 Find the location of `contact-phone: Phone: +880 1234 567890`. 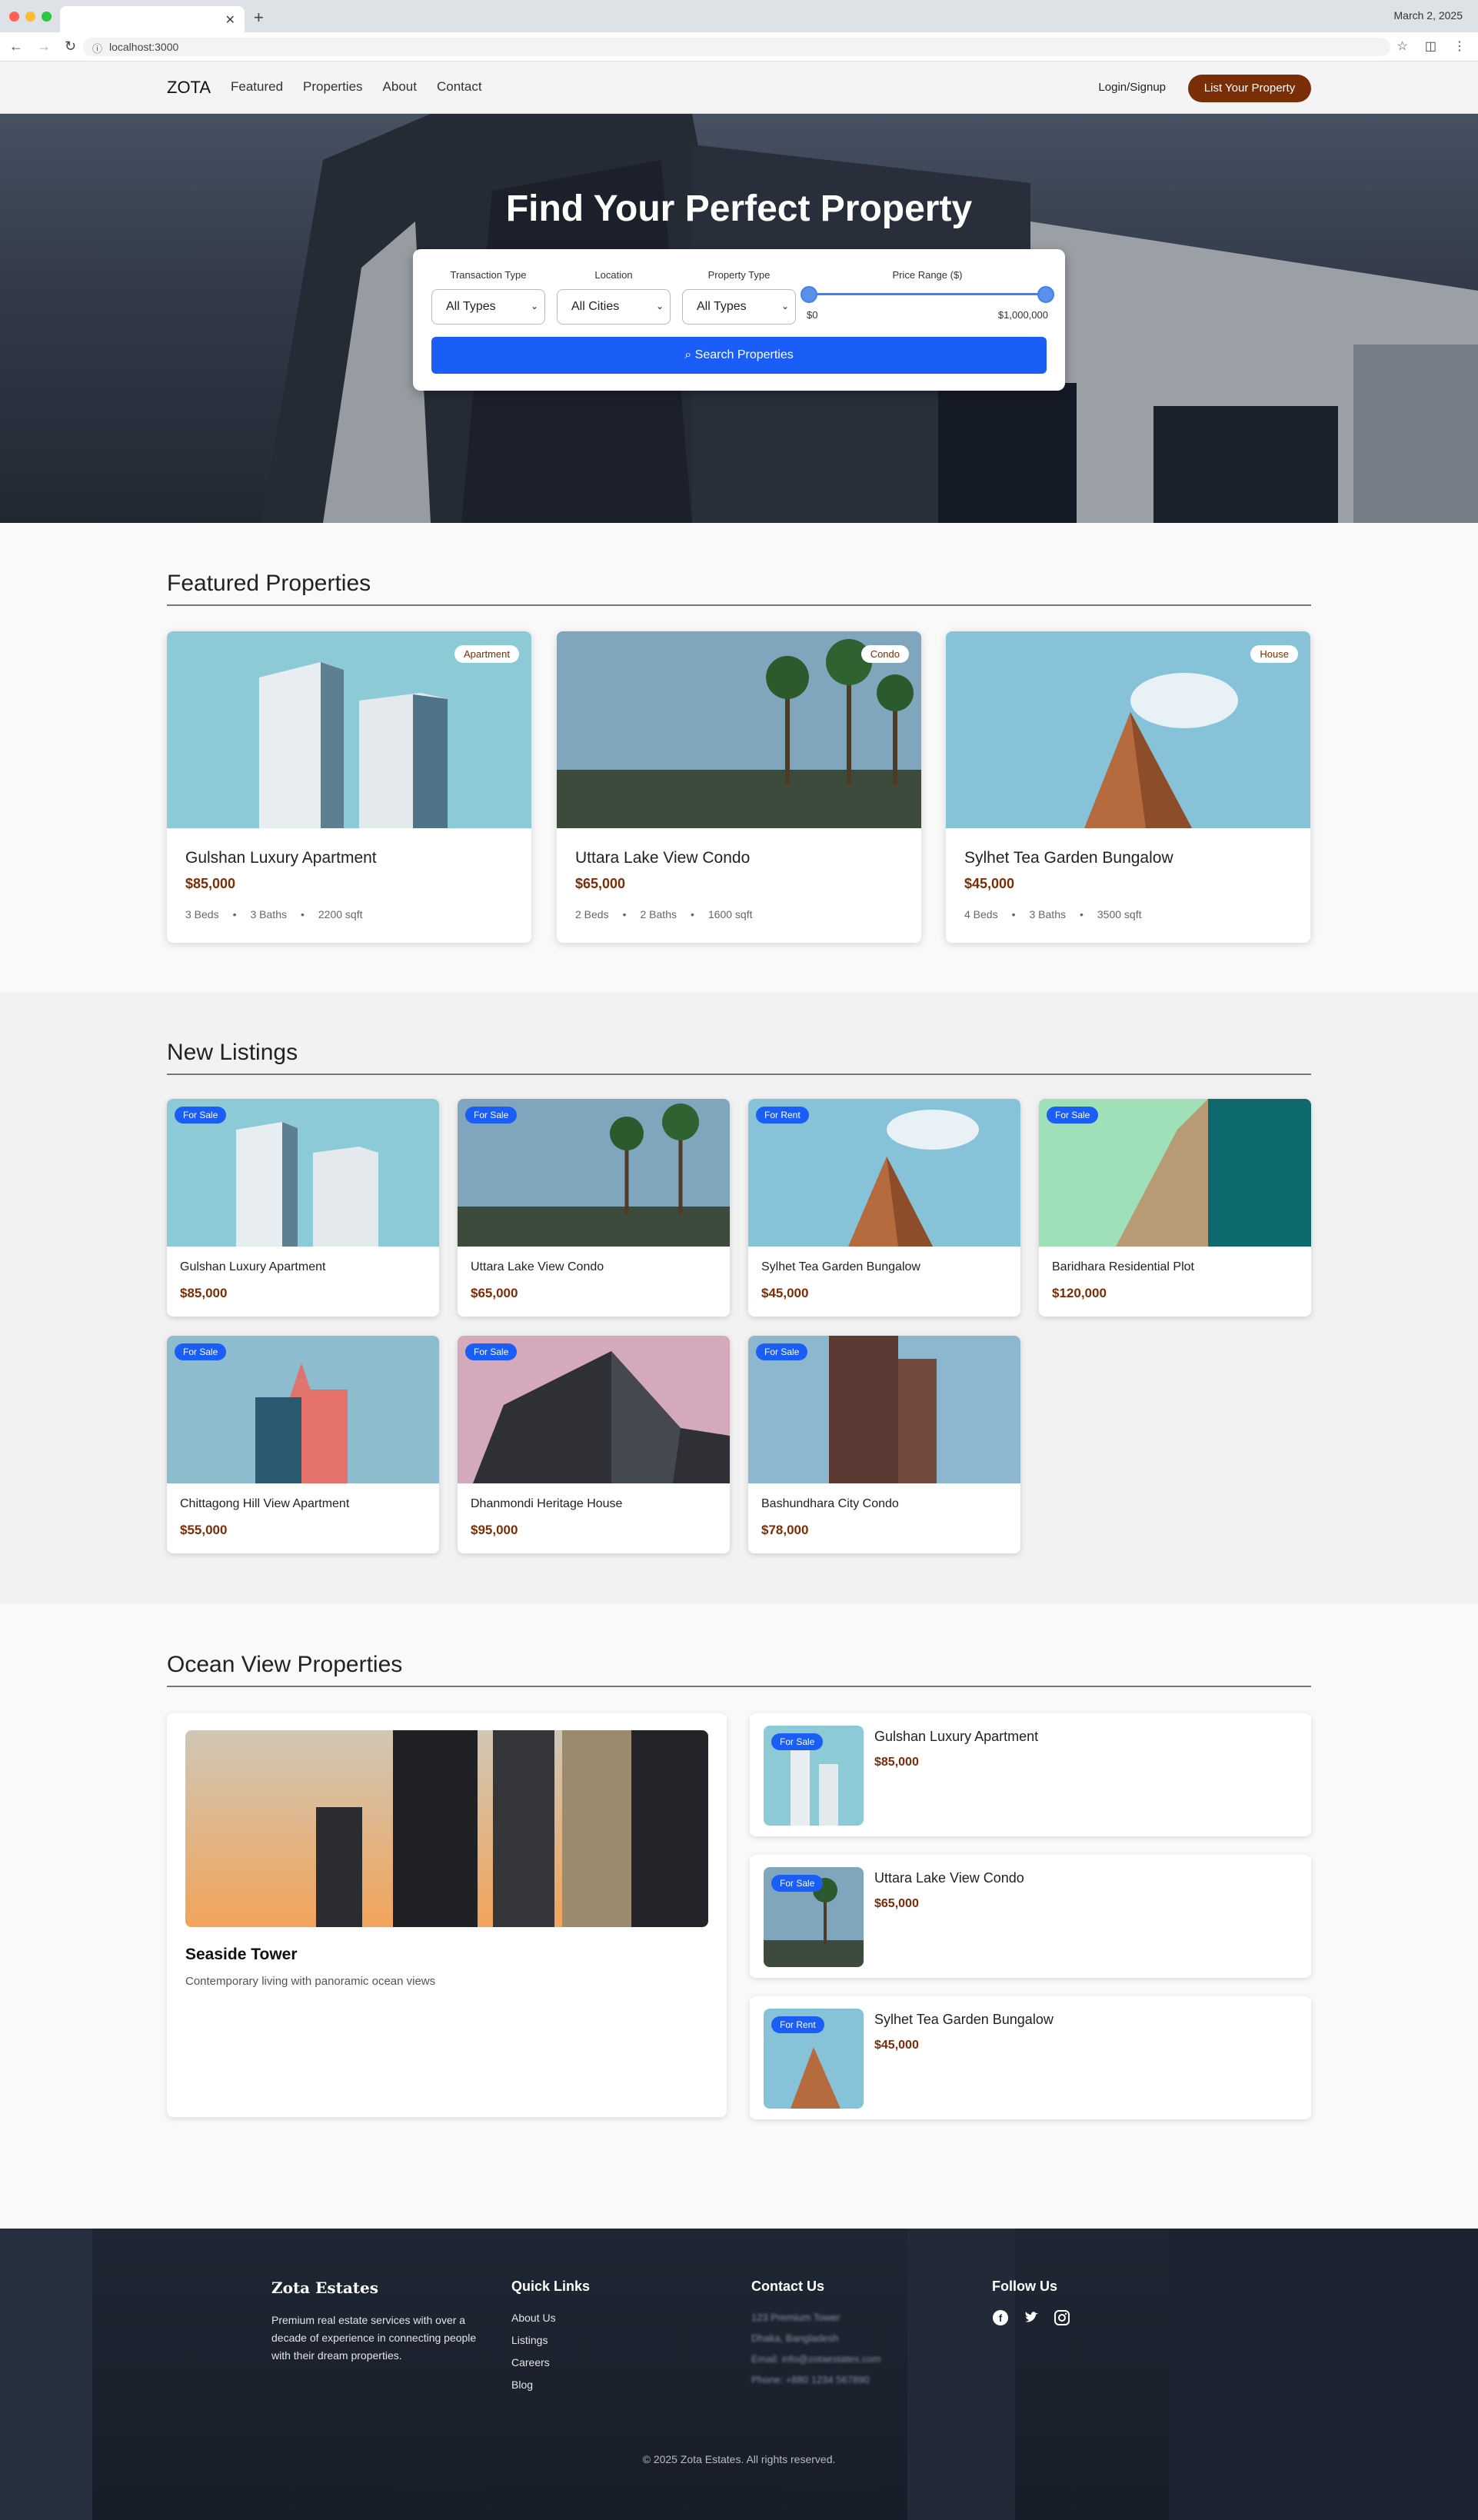

contact-phone: Phone: +880 1234 567890 is located at coordinates (816, 2379).